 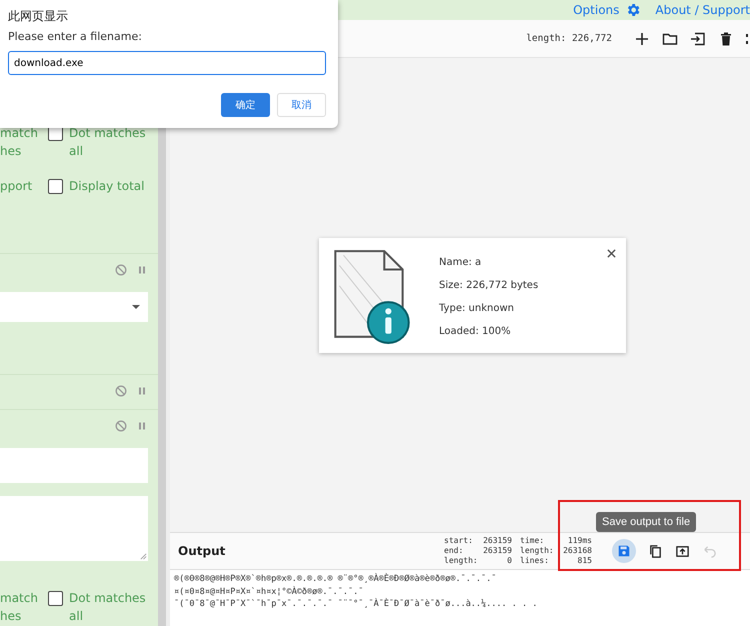 I want to click on input-length: length: 226,772, so click(x=569, y=38).